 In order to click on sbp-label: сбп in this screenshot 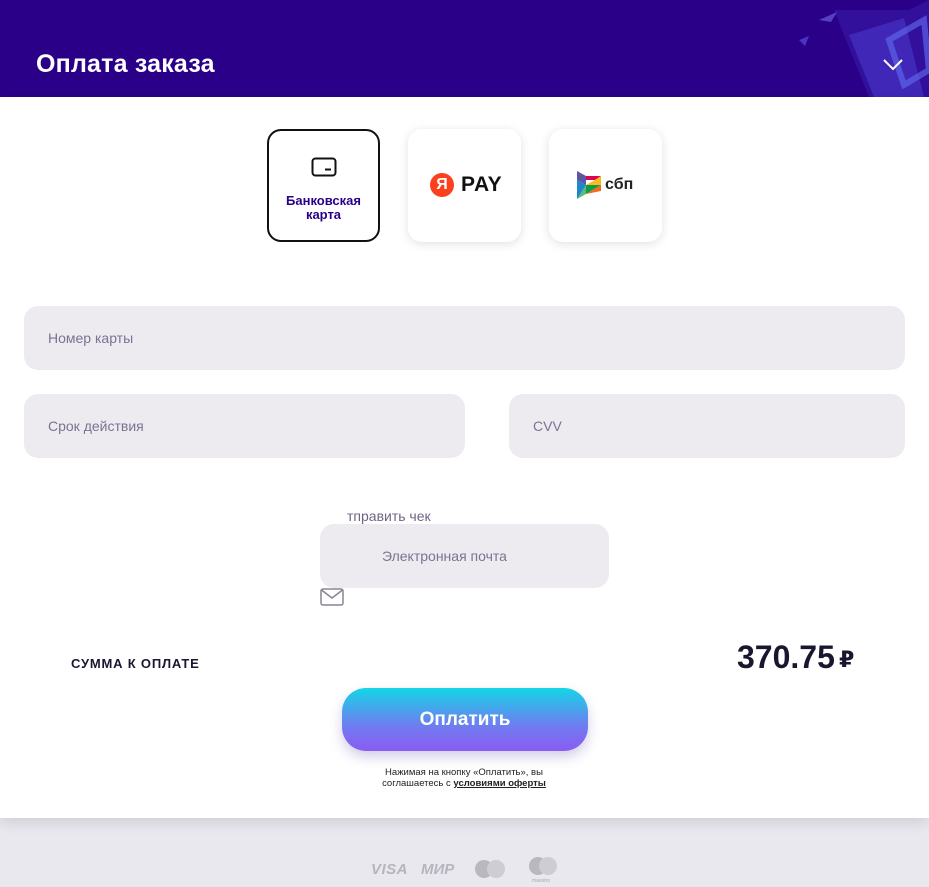, I will do `click(619, 184)`.